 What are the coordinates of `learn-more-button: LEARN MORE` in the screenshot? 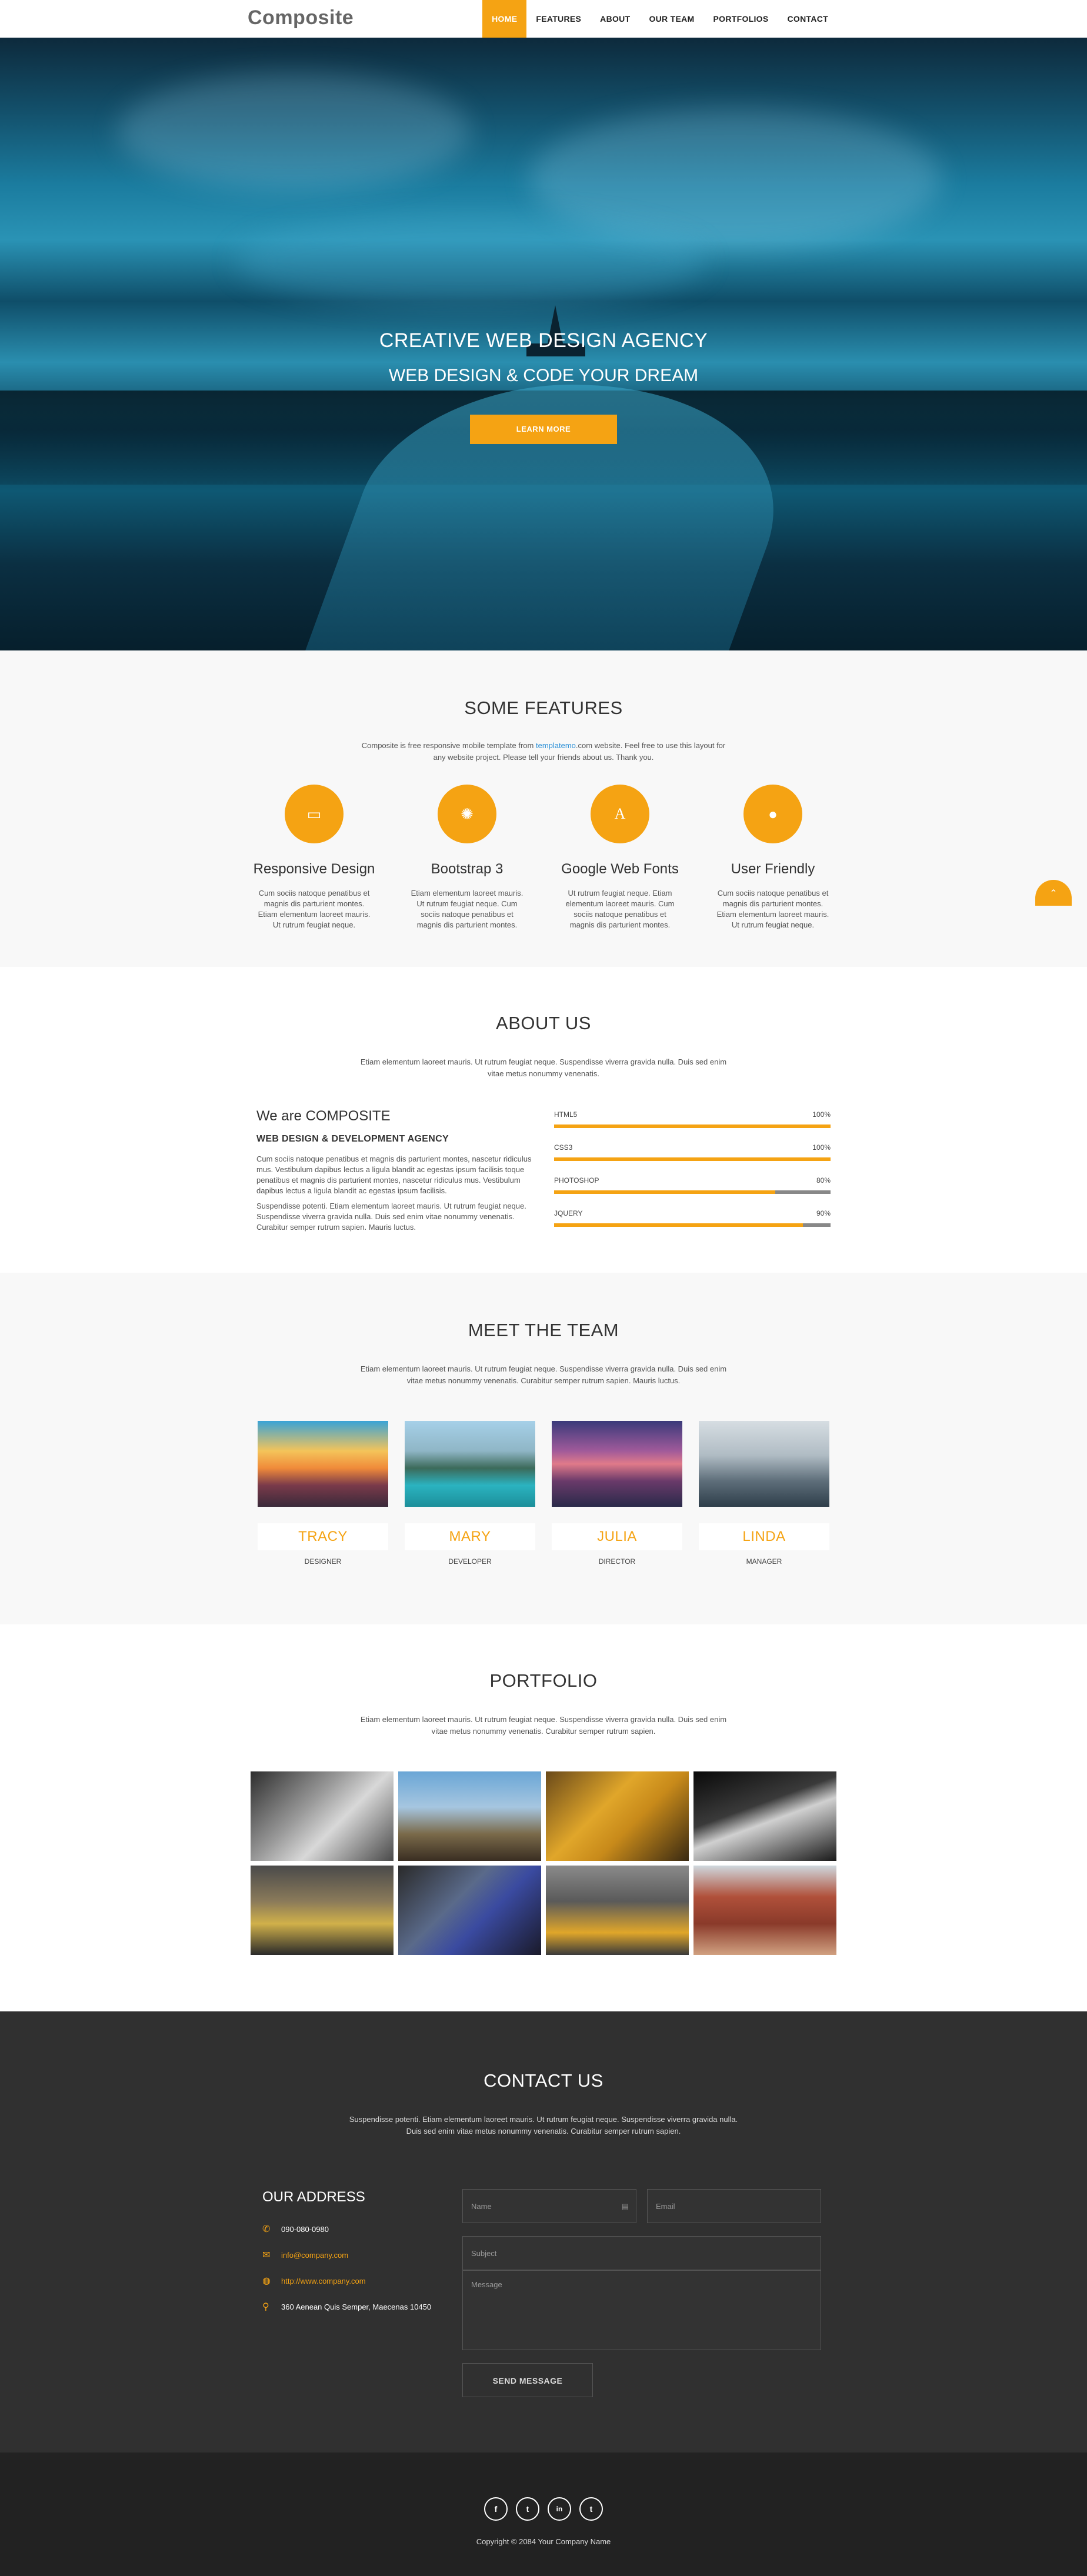 It's located at (543, 429).